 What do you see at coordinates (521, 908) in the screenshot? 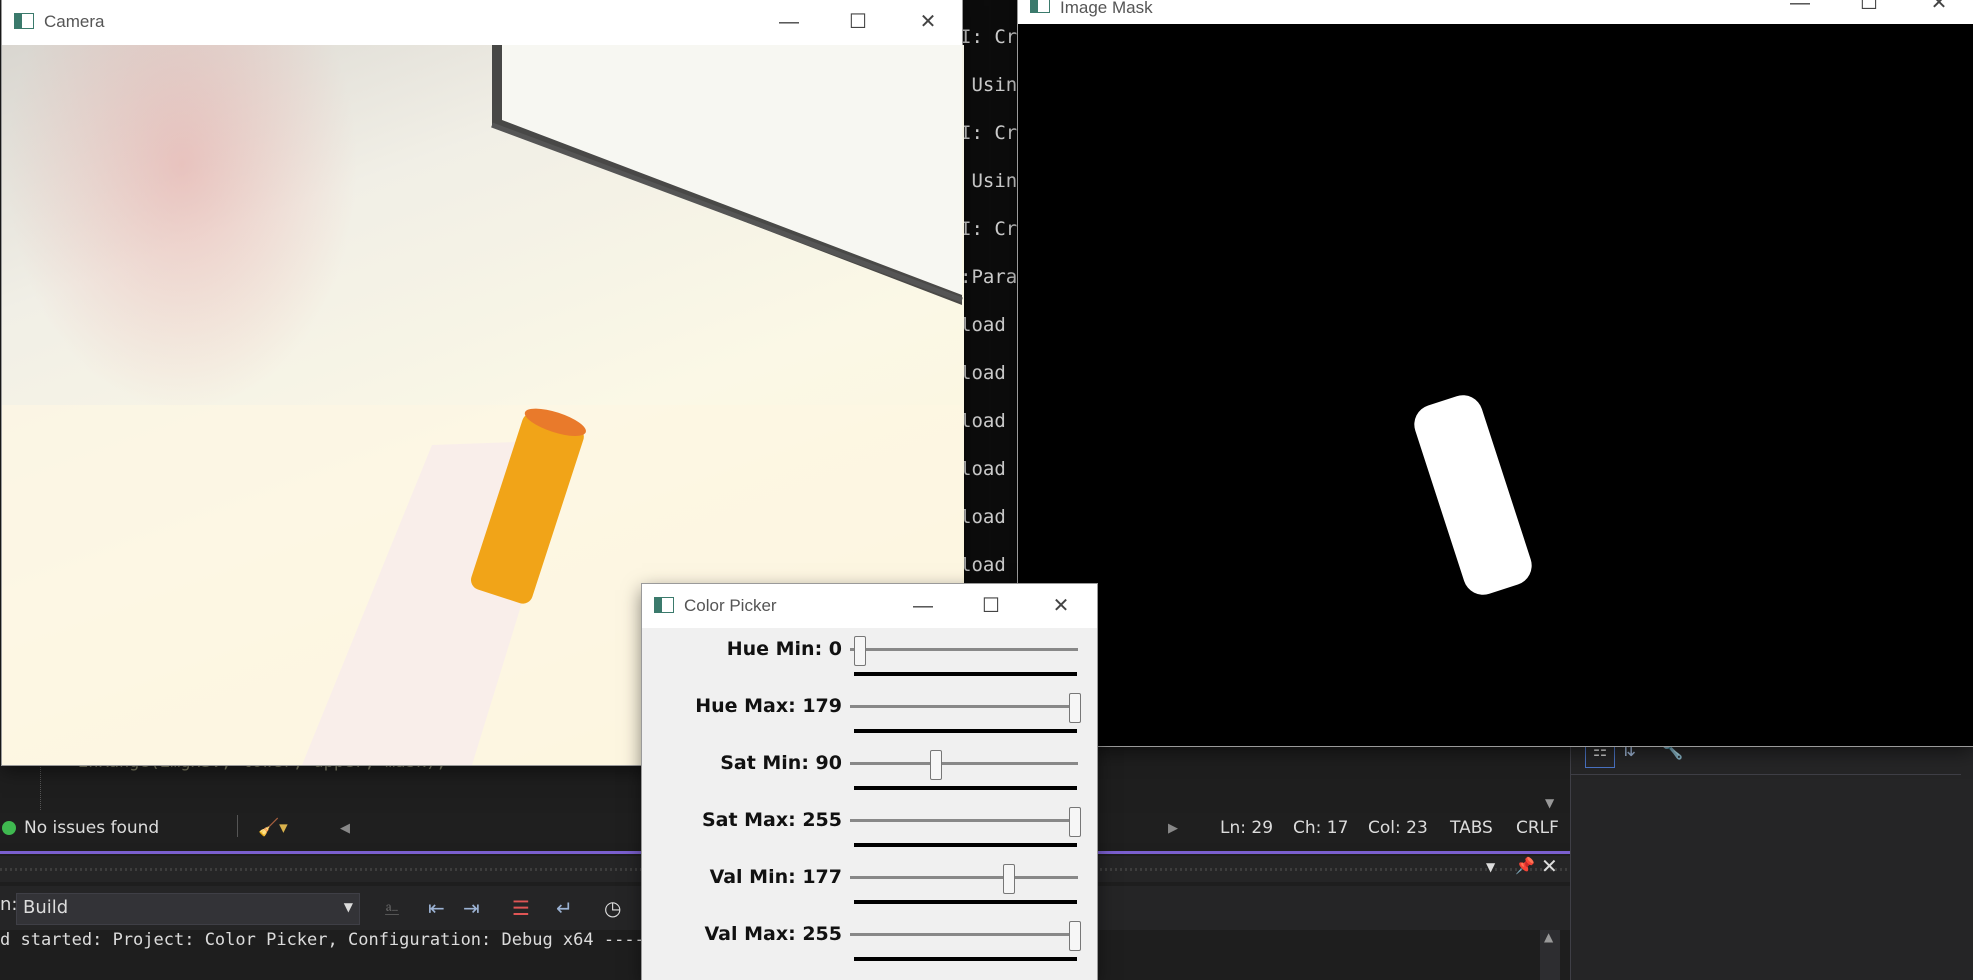
I see `clear-all-icon: ☰` at bounding box center [521, 908].